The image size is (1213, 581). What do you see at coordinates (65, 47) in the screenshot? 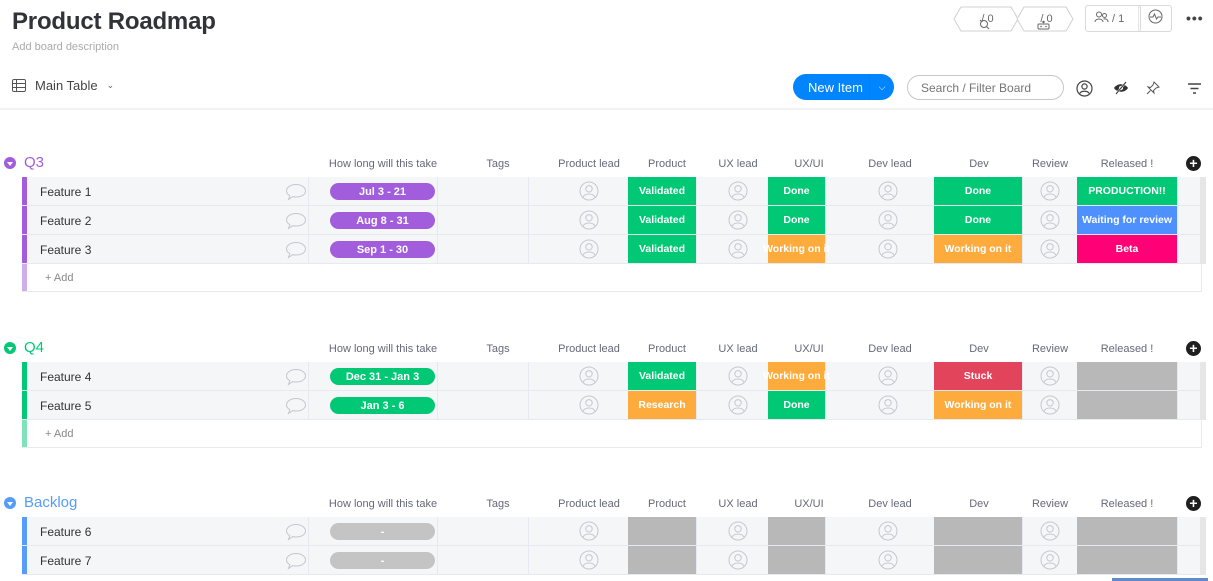
I see `board-description: Add board description` at bounding box center [65, 47].